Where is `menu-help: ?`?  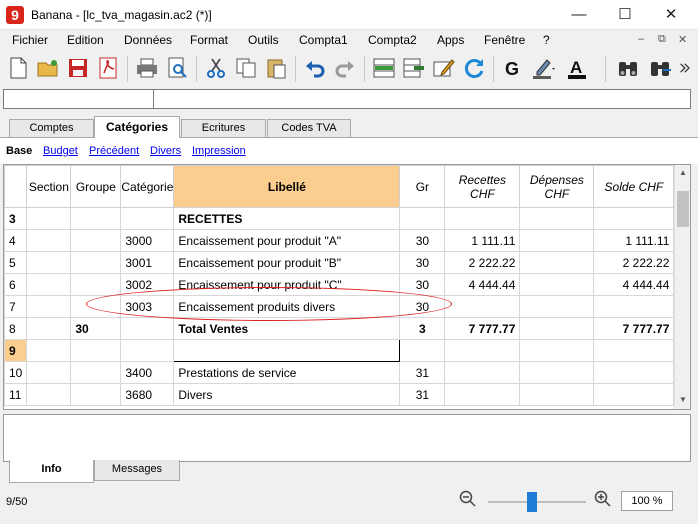 menu-help: ? is located at coordinates (546, 40).